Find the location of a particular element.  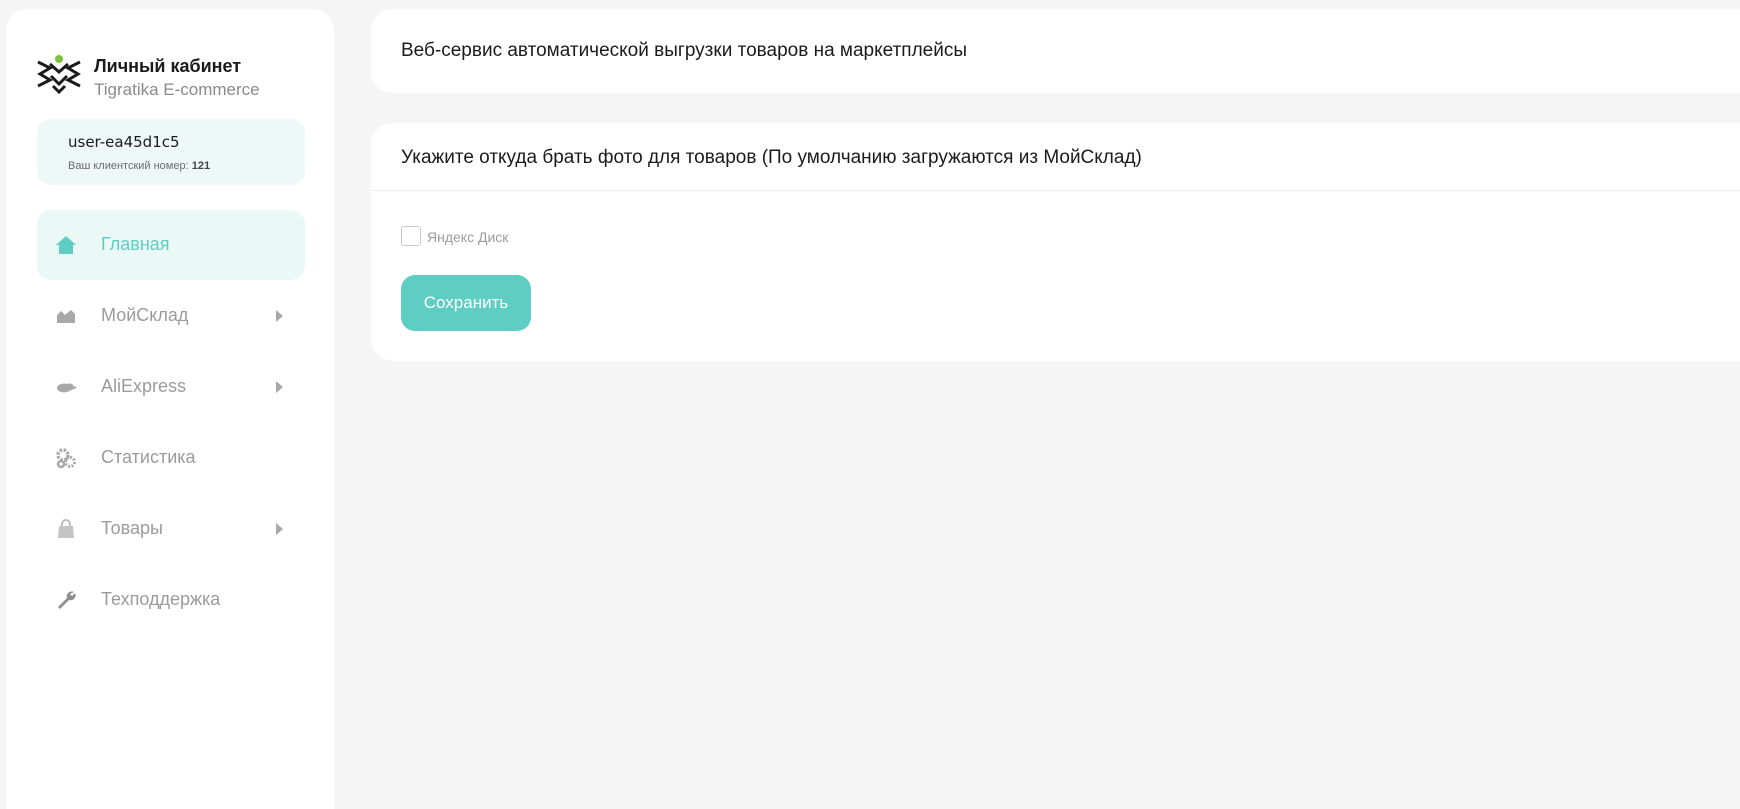

yandex-disk-label: Яндекс Диск is located at coordinates (467, 237).